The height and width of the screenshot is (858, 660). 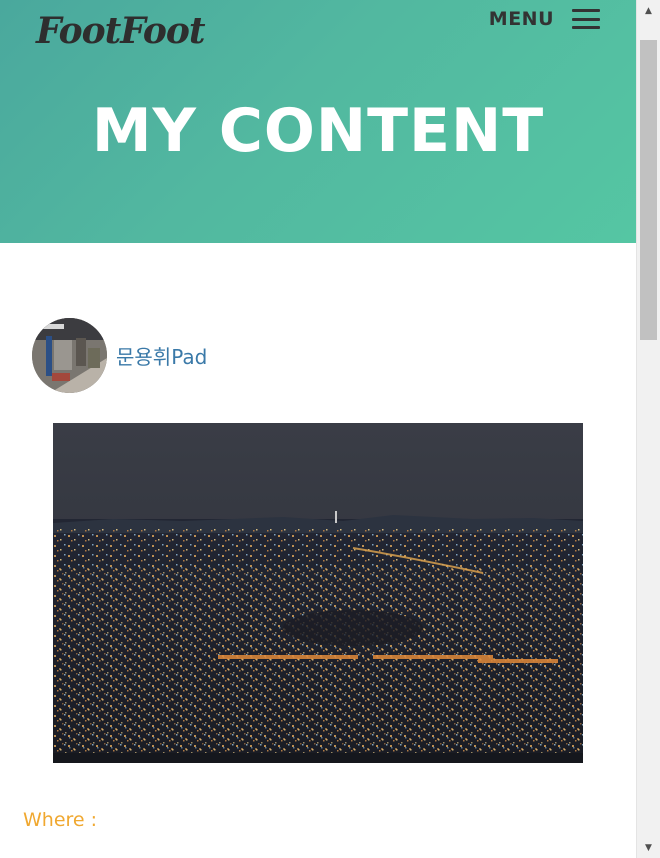 What do you see at coordinates (161, 355) in the screenshot?
I see `author-name-link: 문용휘Pad` at bounding box center [161, 355].